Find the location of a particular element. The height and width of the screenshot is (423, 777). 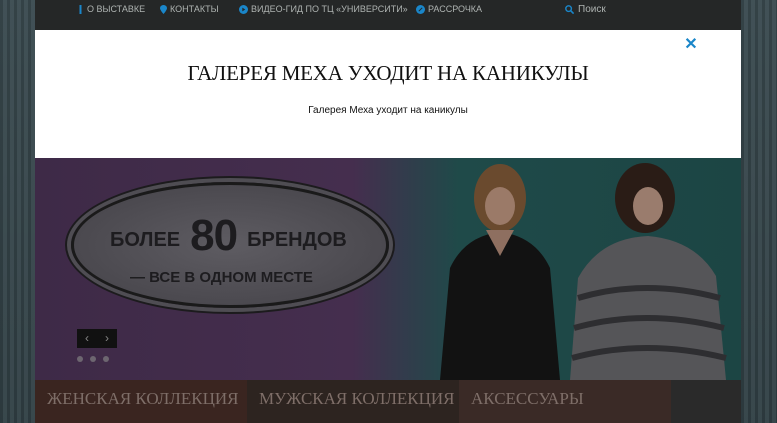

modal-title: ГАЛЕРЕЯ МЕХА УХОДИТ НА КАНИКУЛЫ is located at coordinates (388, 73).